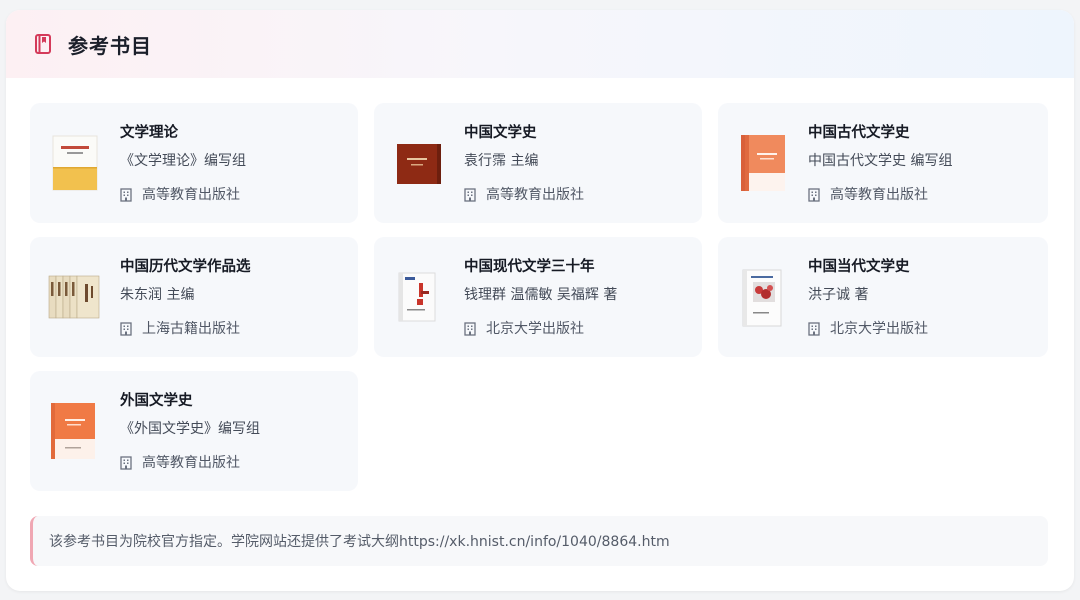  I want to click on book-publisher: 上海古籍出版社, so click(185, 329).